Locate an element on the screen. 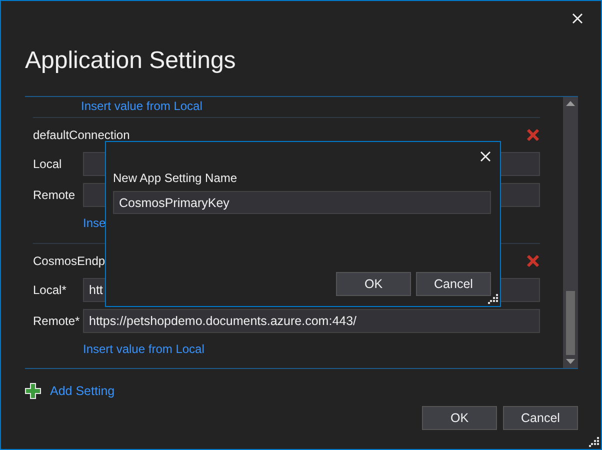 The height and width of the screenshot is (450, 602). setting-name: defaultConnection is located at coordinates (81, 135).